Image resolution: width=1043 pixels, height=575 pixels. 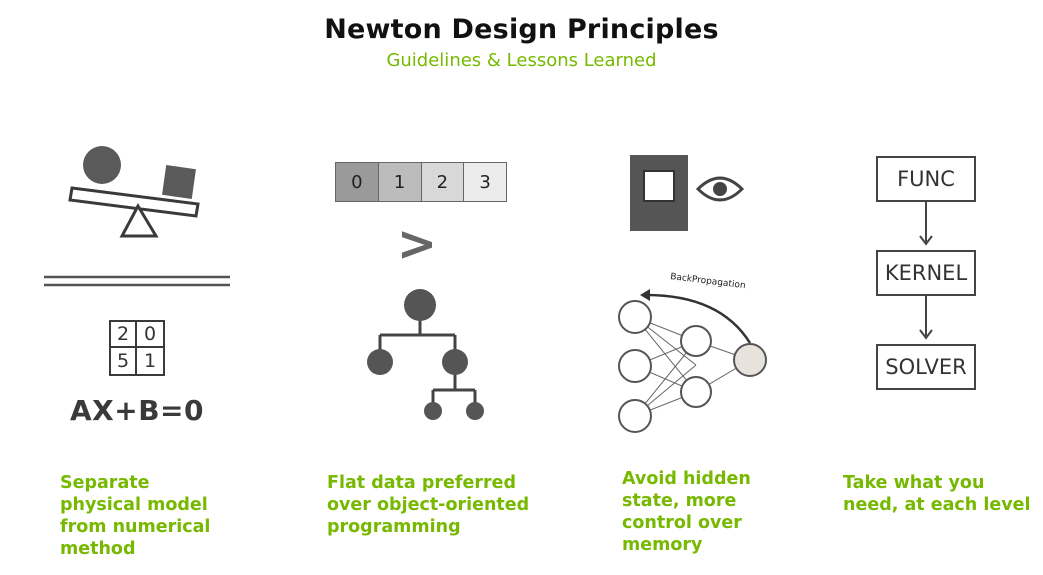 What do you see at coordinates (443, 182) in the screenshot?
I see `array-cell: 2` at bounding box center [443, 182].